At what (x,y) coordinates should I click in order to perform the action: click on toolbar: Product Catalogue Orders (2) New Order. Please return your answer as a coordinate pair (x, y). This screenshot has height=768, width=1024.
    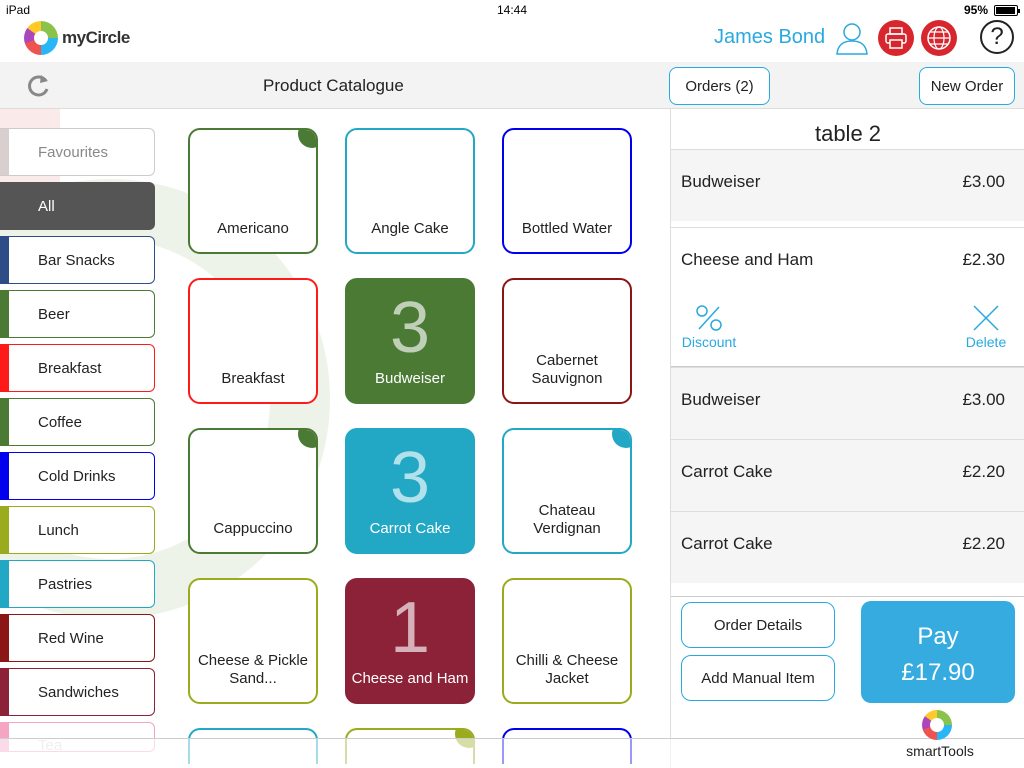
    Looking at the image, I should click on (512, 85).